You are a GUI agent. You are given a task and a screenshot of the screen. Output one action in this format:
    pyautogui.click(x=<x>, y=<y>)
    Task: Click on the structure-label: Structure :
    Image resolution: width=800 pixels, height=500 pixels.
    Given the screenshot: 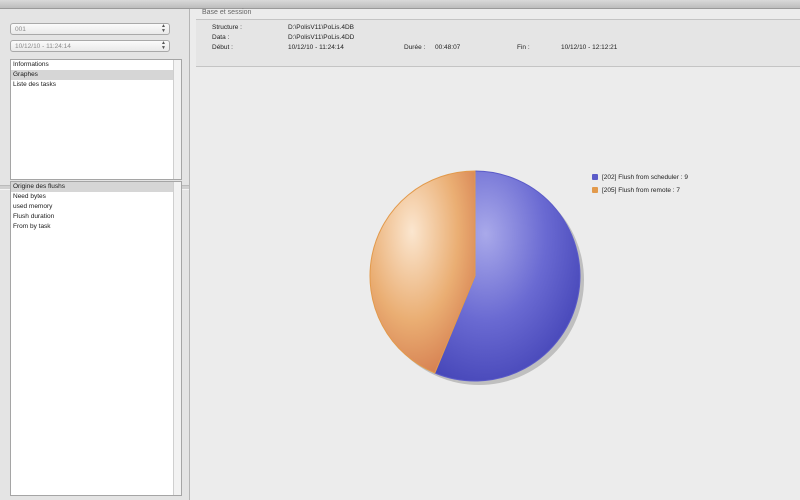 What is the action you would take?
    pyautogui.click(x=227, y=27)
    